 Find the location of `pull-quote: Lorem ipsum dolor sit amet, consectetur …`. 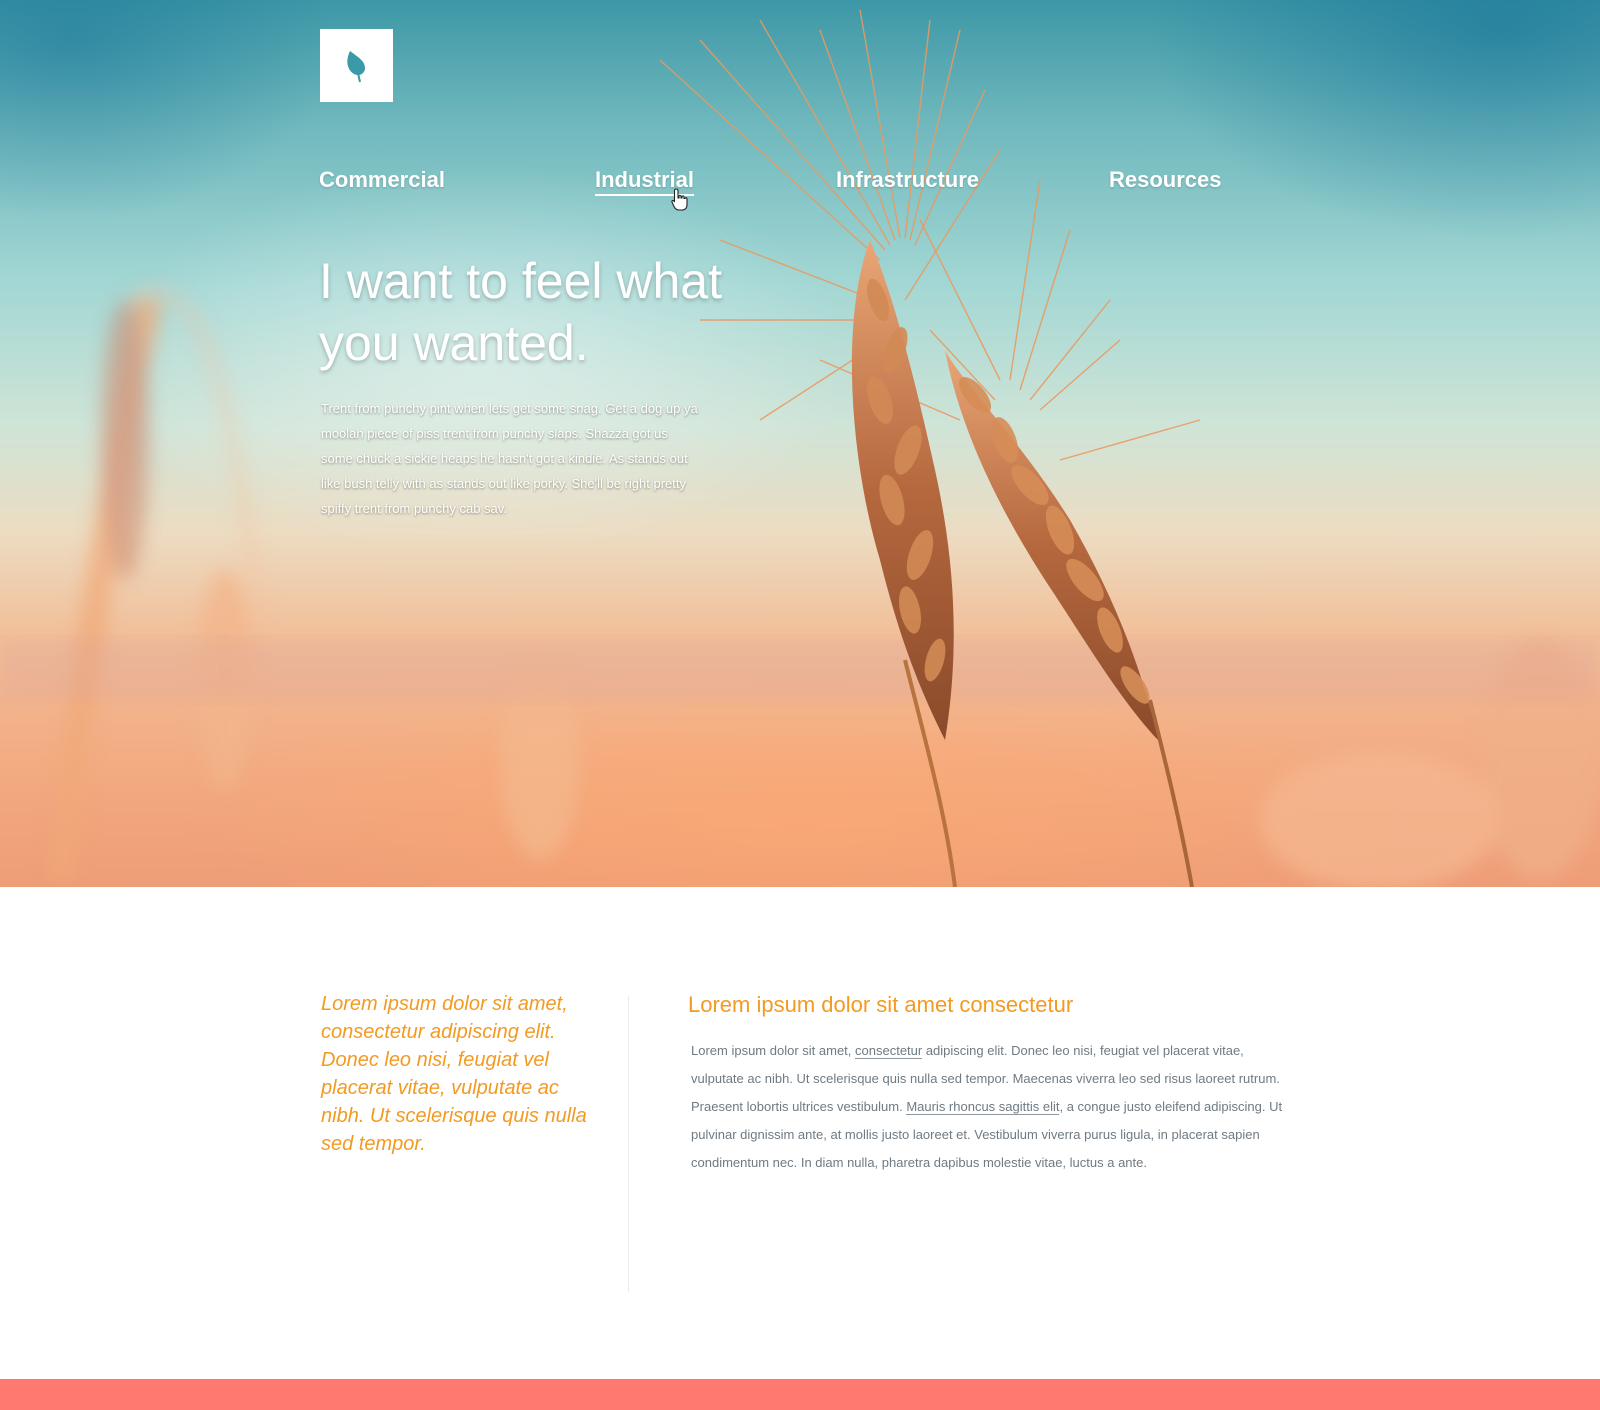

pull-quote: Lorem ipsum dolor sit amet, consectetur … is located at coordinates (454, 1074).